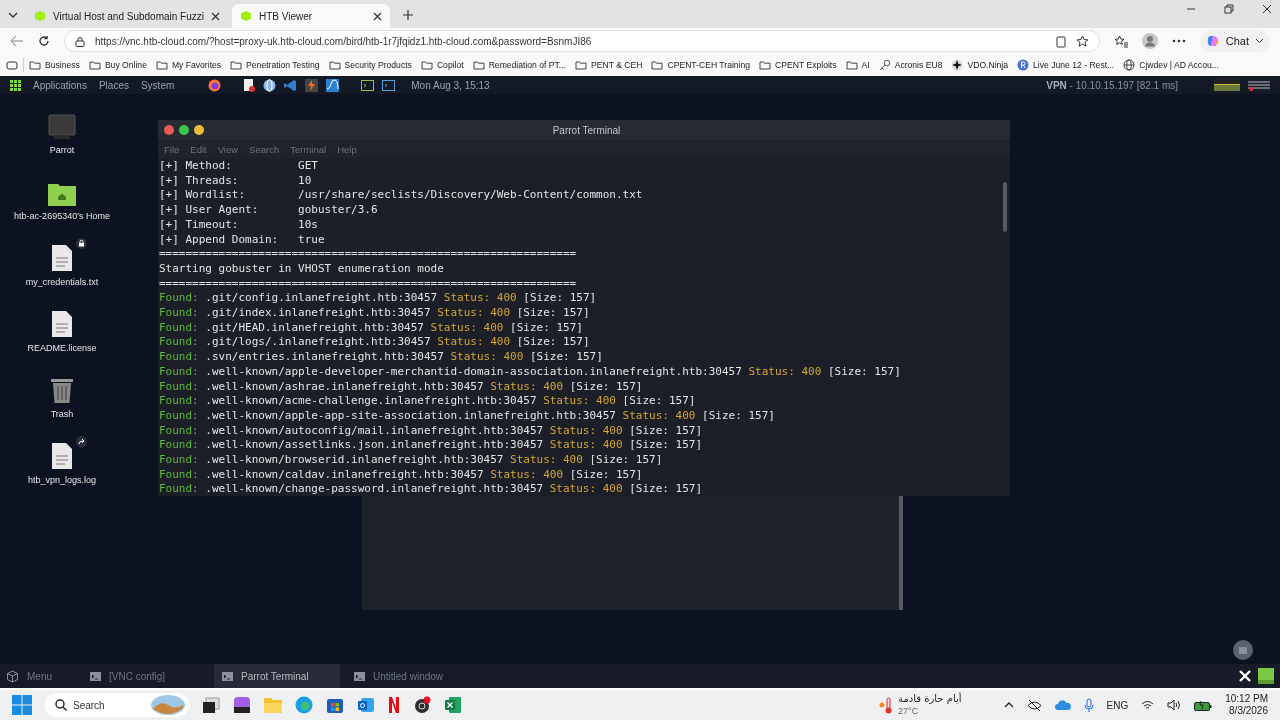  What do you see at coordinates (209, 210) in the screenshot?
I see `setting-label: [+] User Agent:` at bounding box center [209, 210].